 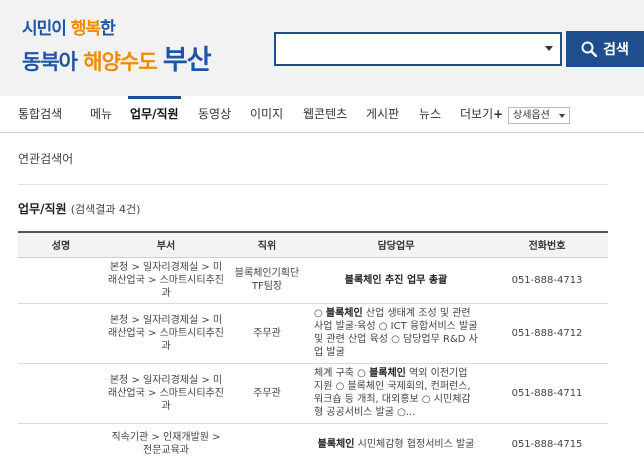 I want to click on related-keywords-label: 연관검색어, so click(x=46, y=159).